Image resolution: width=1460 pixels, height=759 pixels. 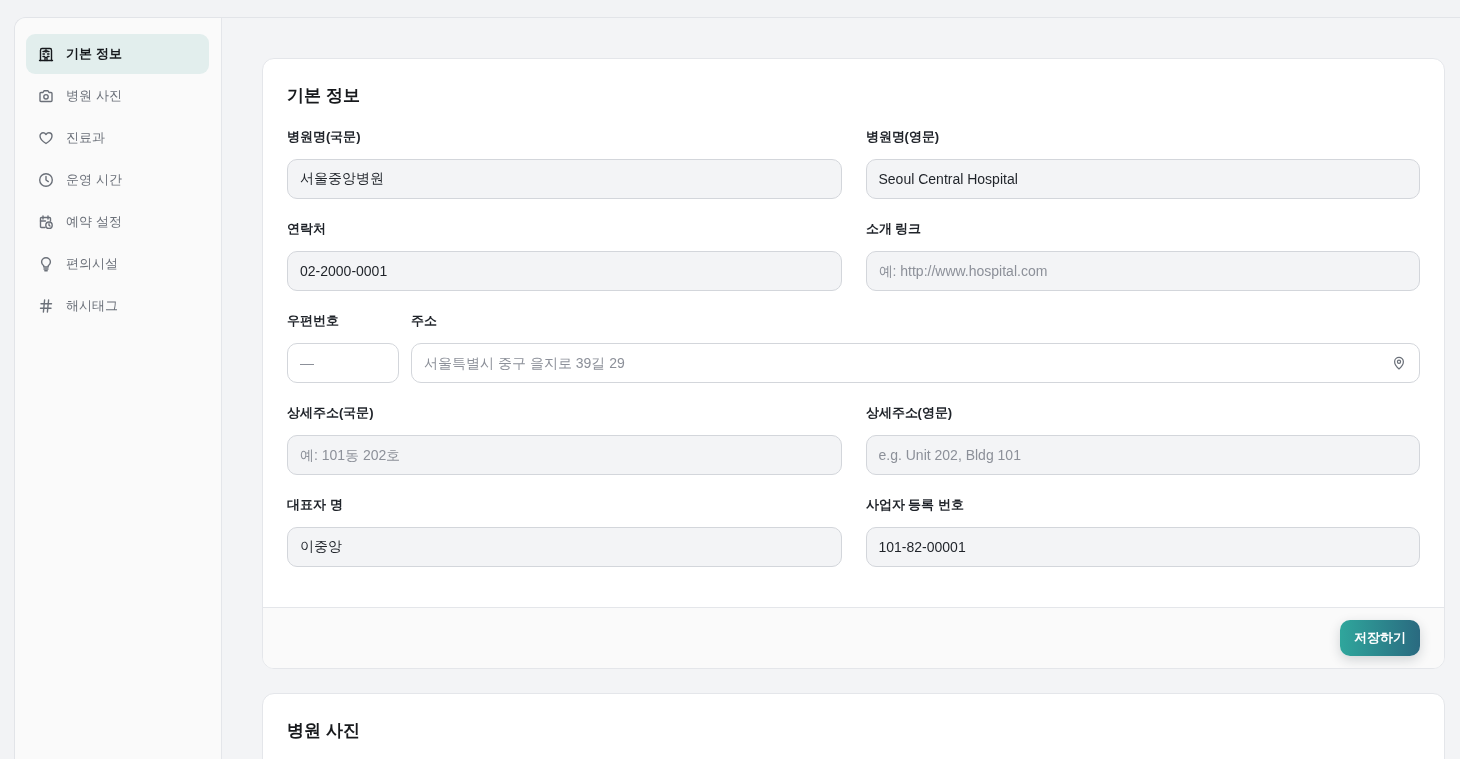 What do you see at coordinates (909, 413) in the screenshot?
I see `field-label: 상세주소(영문)` at bounding box center [909, 413].